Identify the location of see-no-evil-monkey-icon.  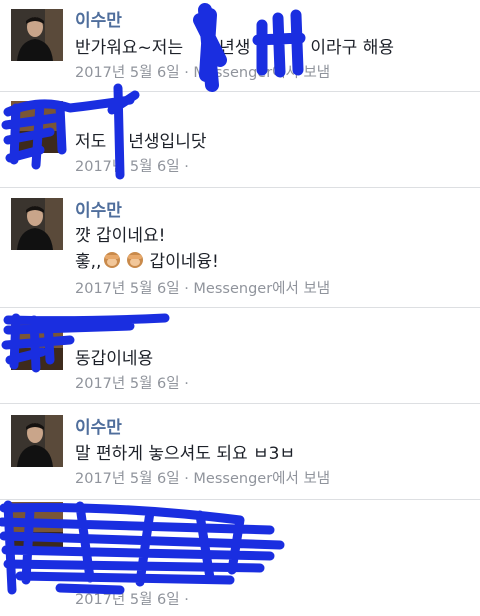
(125, 261).